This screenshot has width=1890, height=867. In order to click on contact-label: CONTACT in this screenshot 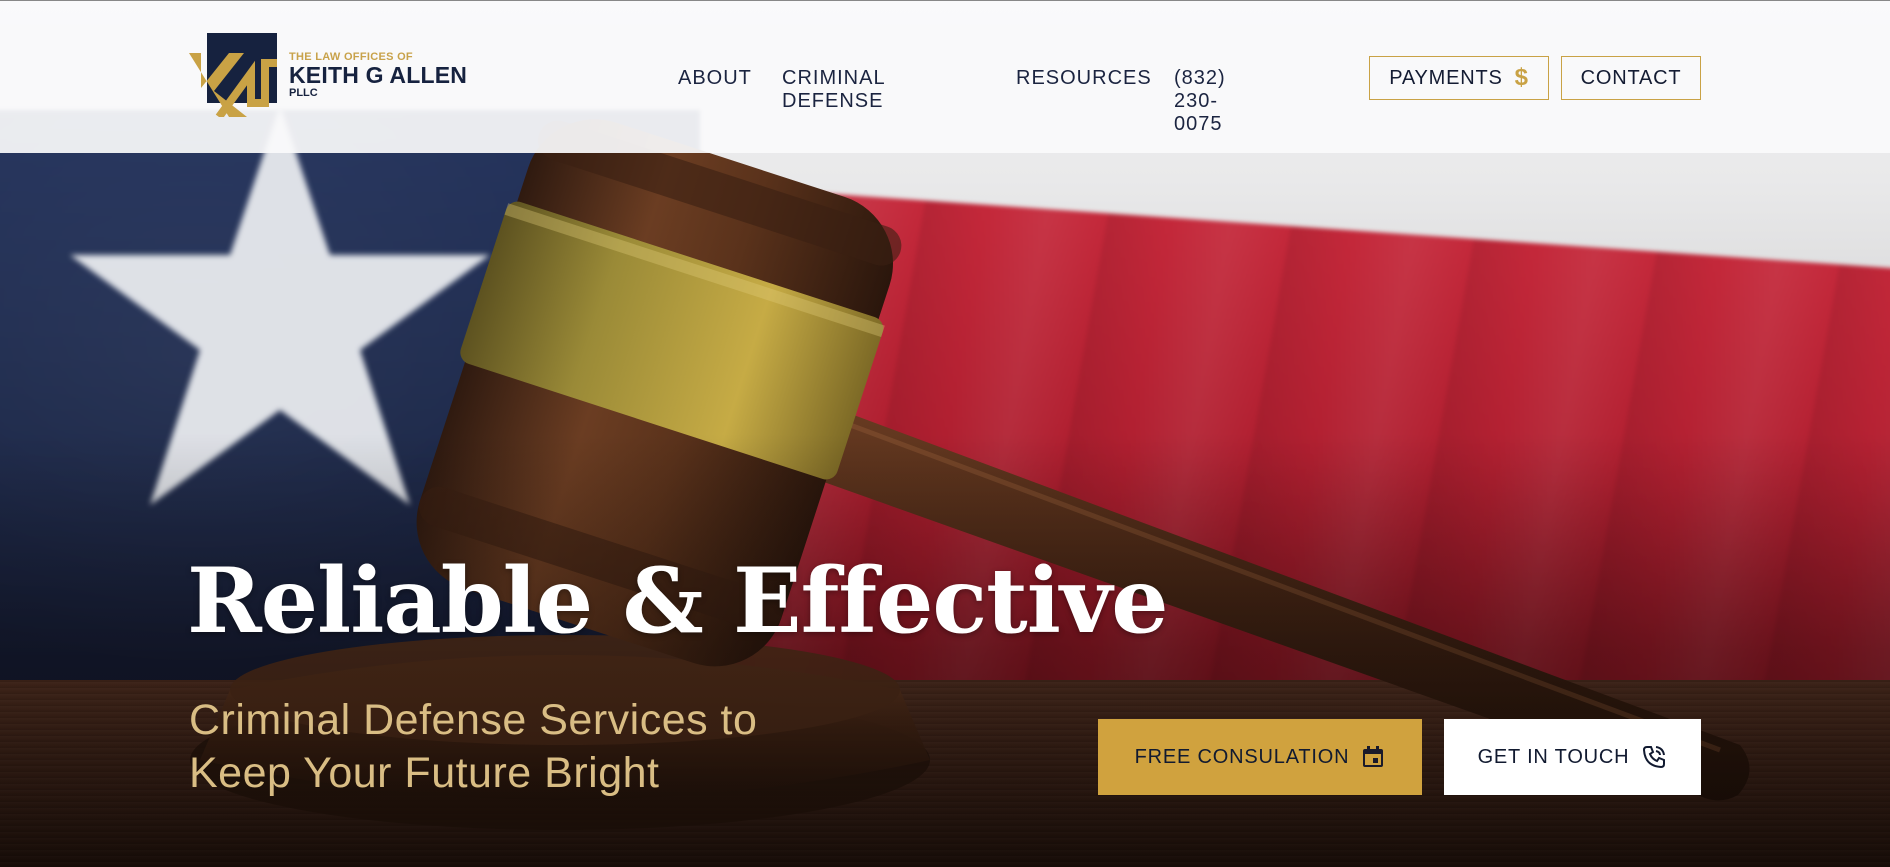, I will do `click(1631, 77)`.